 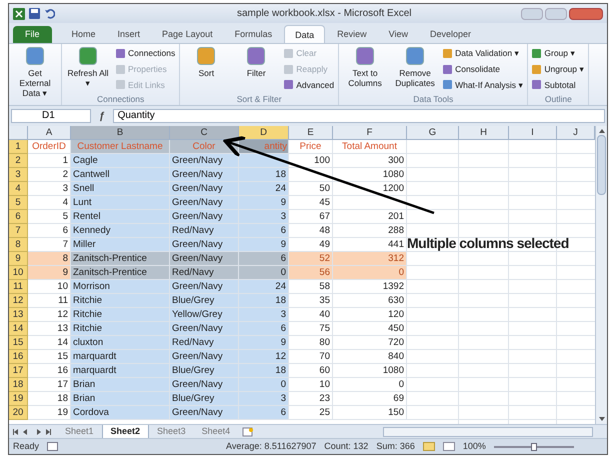 I want to click on ribbon-button: Refresh All ▾, so click(x=88, y=67).